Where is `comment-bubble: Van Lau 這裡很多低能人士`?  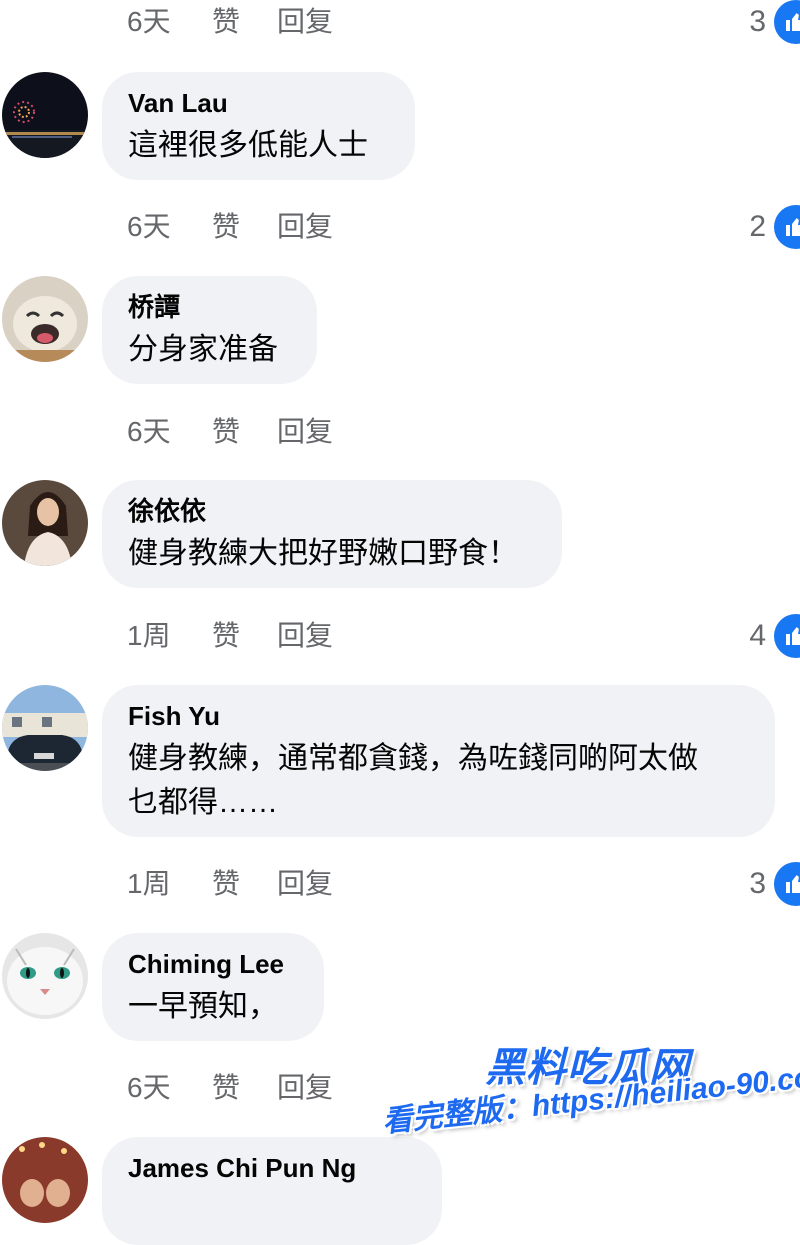
comment-bubble: Van Lau 這裡很多低能人士 is located at coordinates (258, 126).